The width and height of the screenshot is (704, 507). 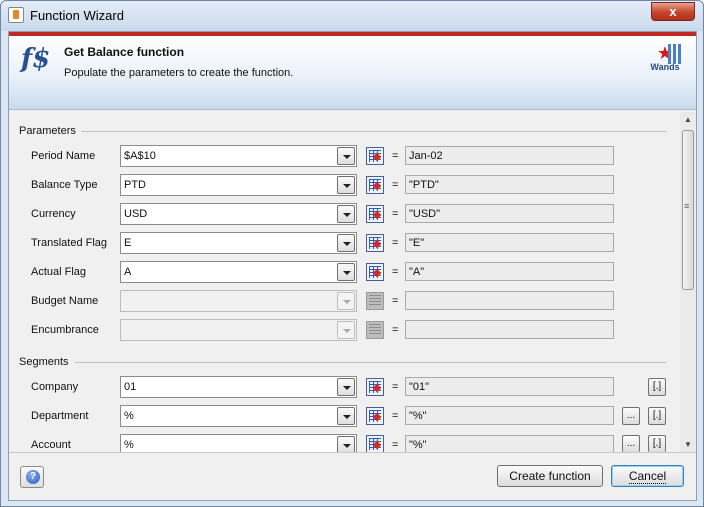 I want to click on encumbrance-combo, so click(x=238, y=330).